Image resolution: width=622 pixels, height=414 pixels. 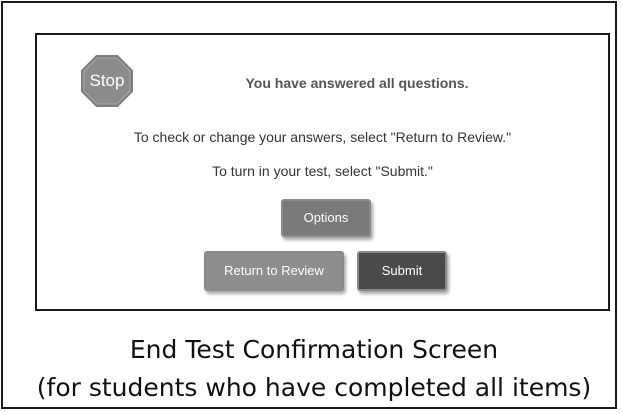 I want to click on stop-sign-icon: Stop, so click(x=107, y=81).